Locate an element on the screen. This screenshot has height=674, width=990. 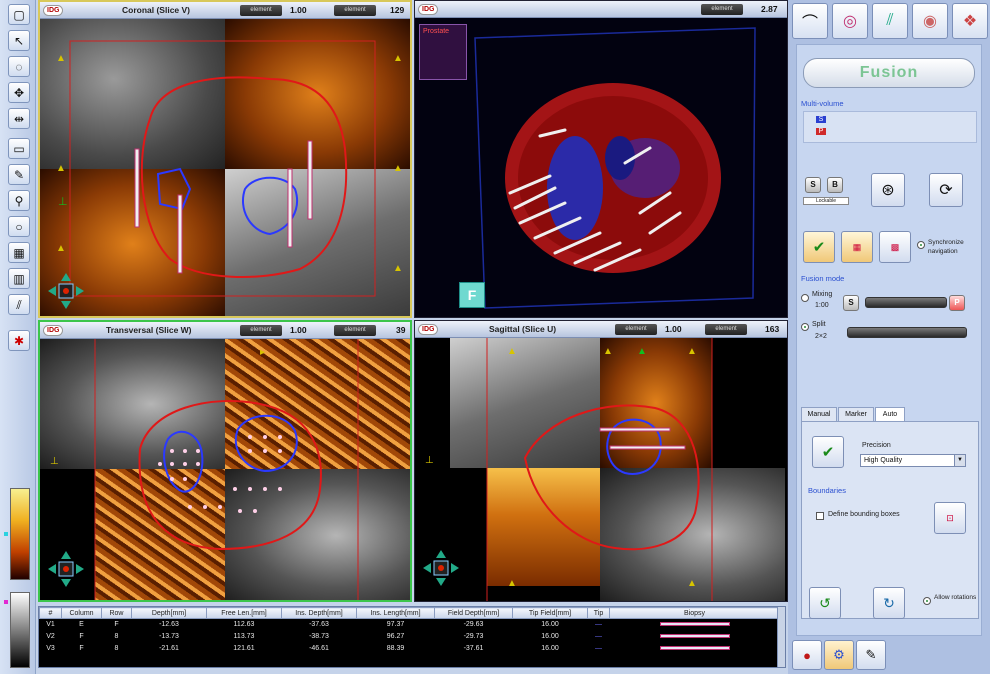
allow-rotations-radio is located at coordinates (927, 601).